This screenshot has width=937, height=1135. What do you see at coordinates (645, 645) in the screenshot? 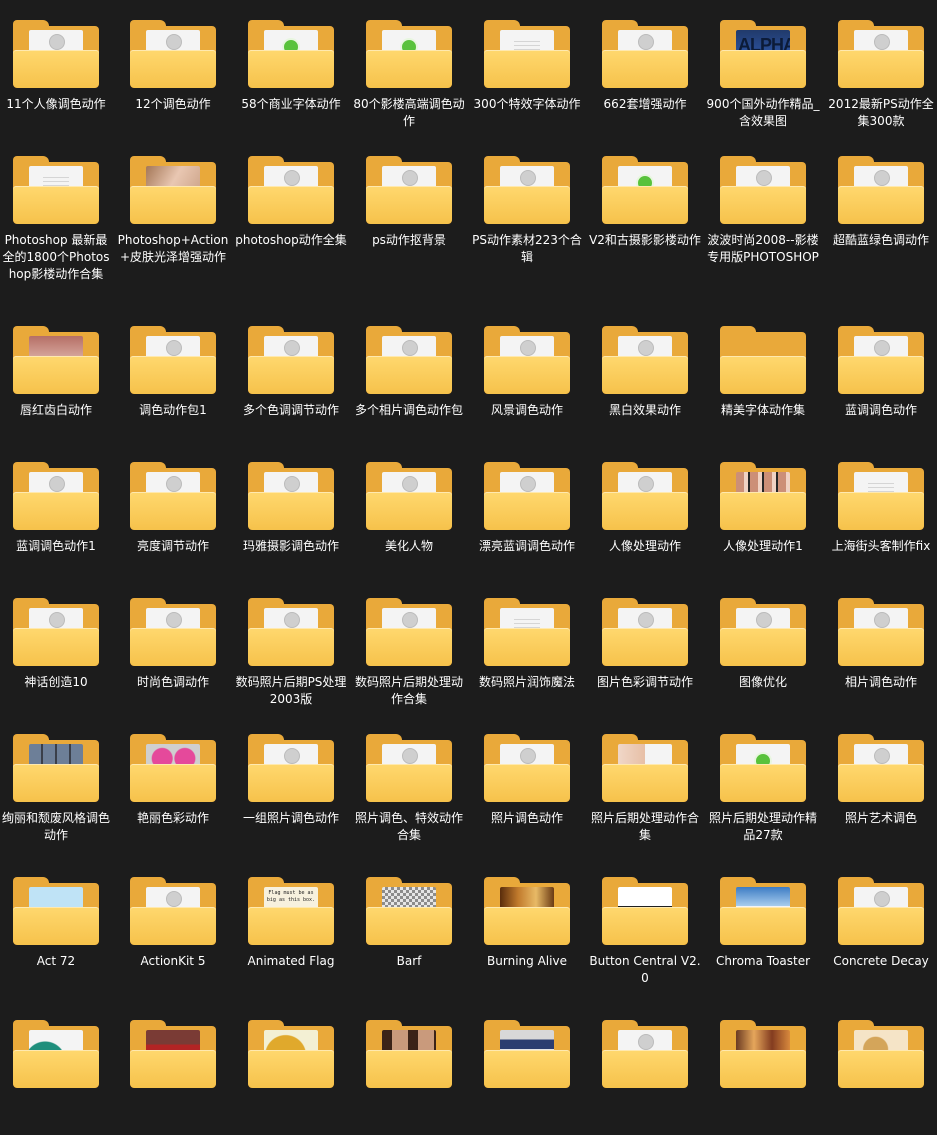
I see `folder-item: 图片色彩调节动作` at bounding box center [645, 645].